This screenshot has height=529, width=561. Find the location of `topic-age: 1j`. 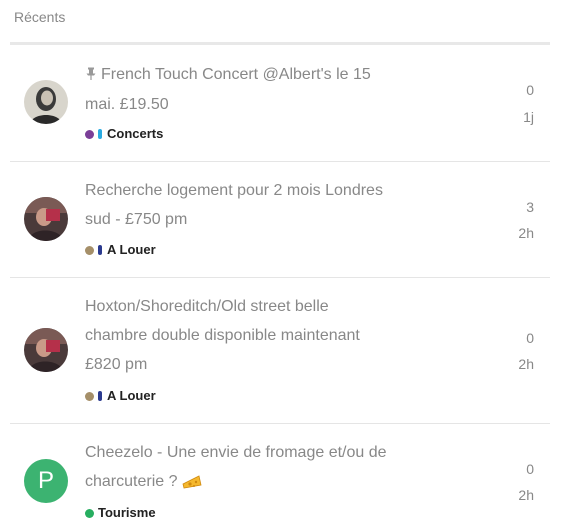

topic-age: 1j is located at coordinates (528, 117).